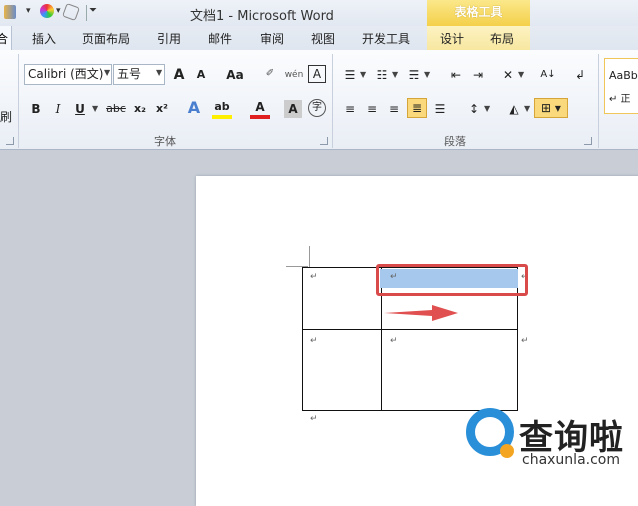 This screenshot has width=638, height=506. I want to click on tab-layout: 布局, so click(502, 38).